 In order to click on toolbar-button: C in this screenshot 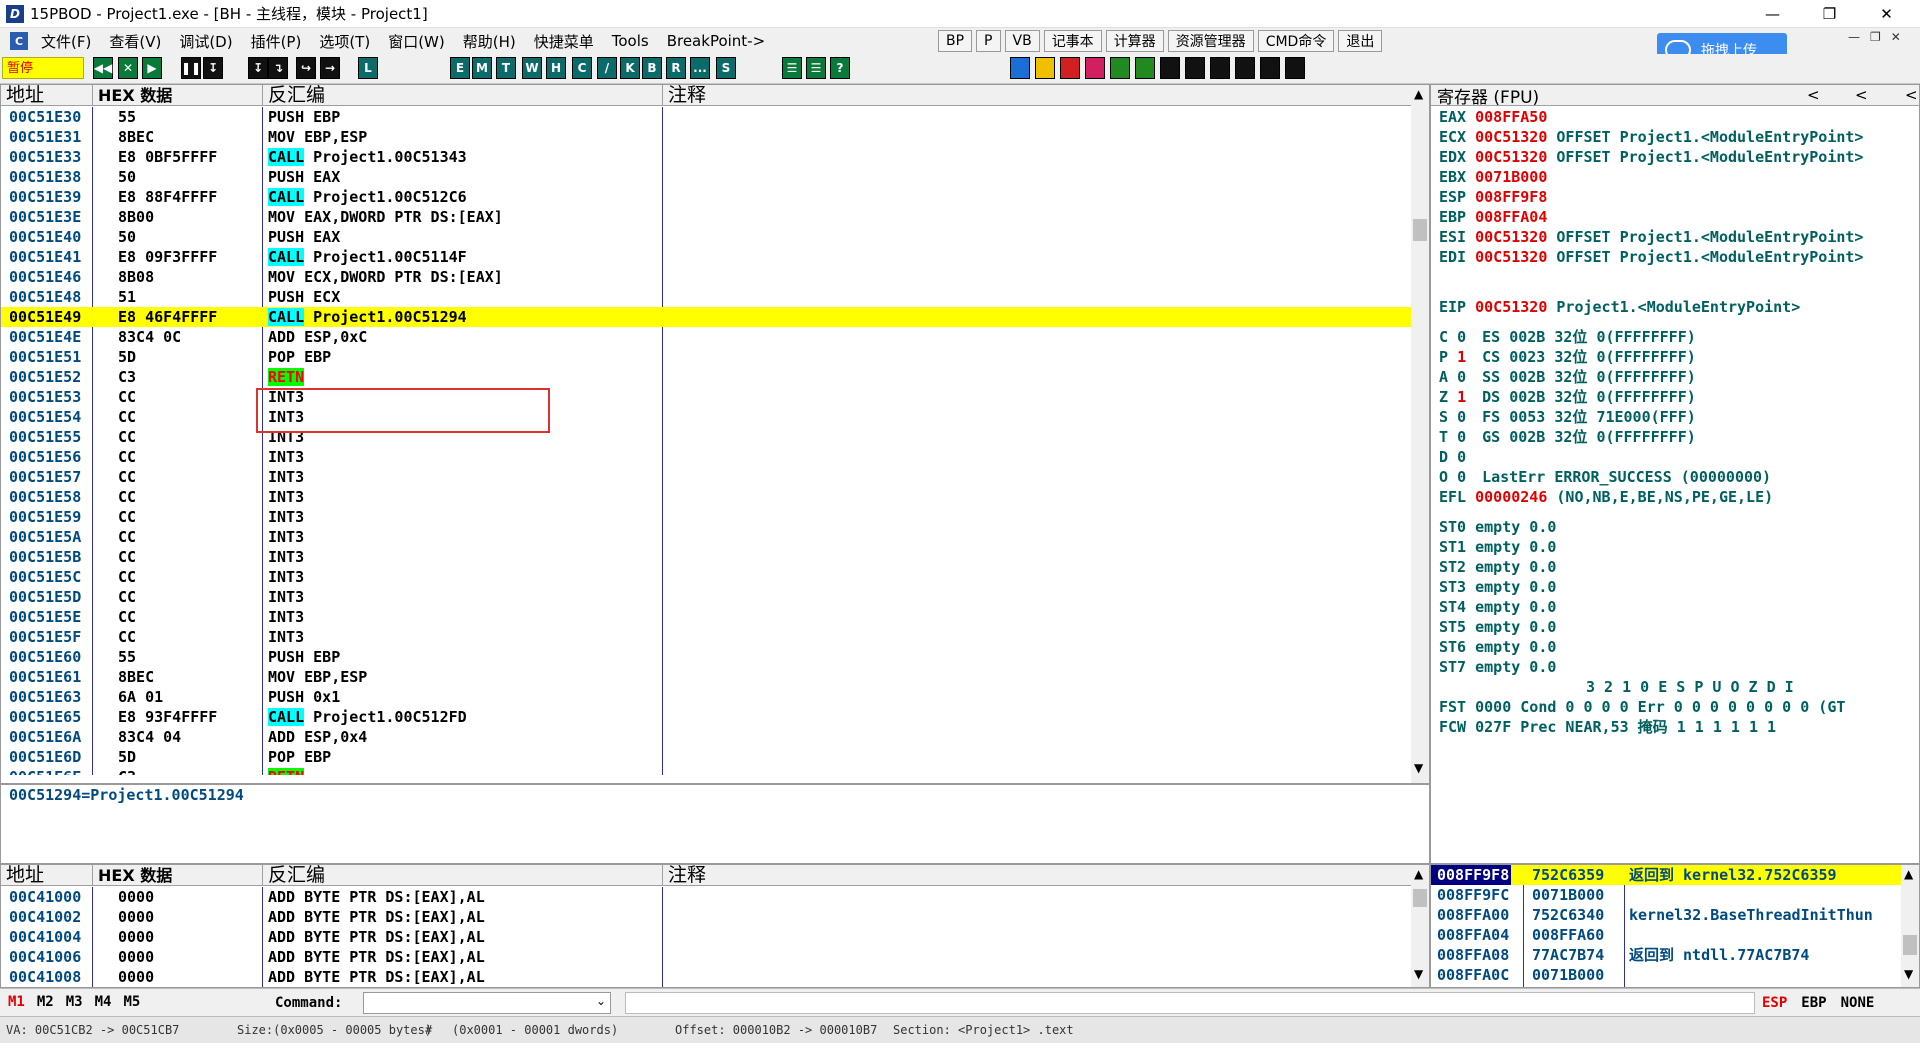, I will do `click(582, 68)`.